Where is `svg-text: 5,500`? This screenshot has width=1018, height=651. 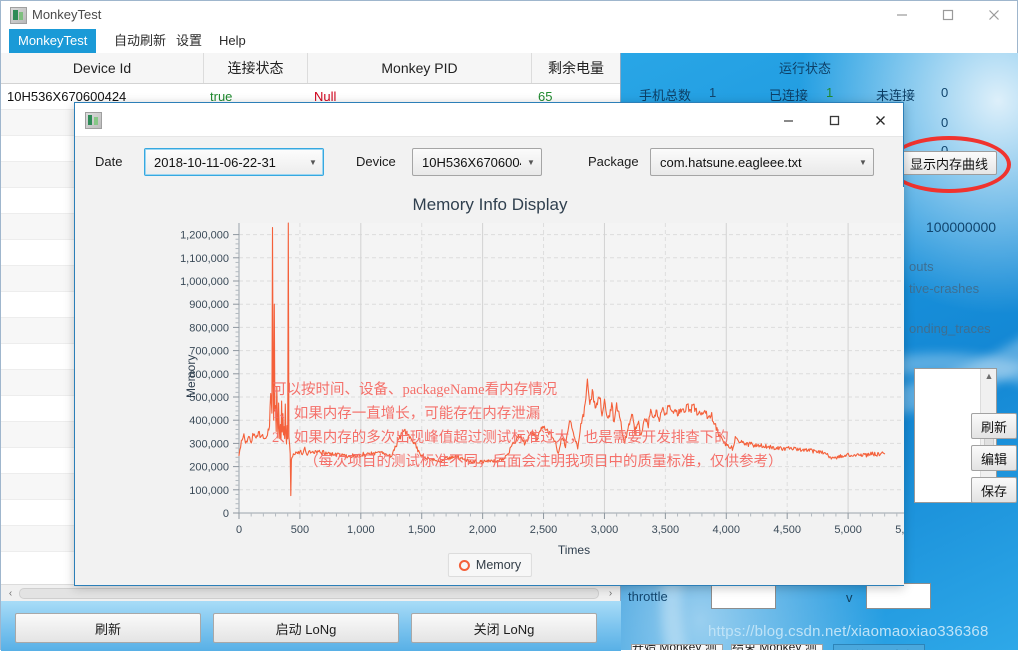
svg-text: 5,500 is located at coordinates (899, 530).